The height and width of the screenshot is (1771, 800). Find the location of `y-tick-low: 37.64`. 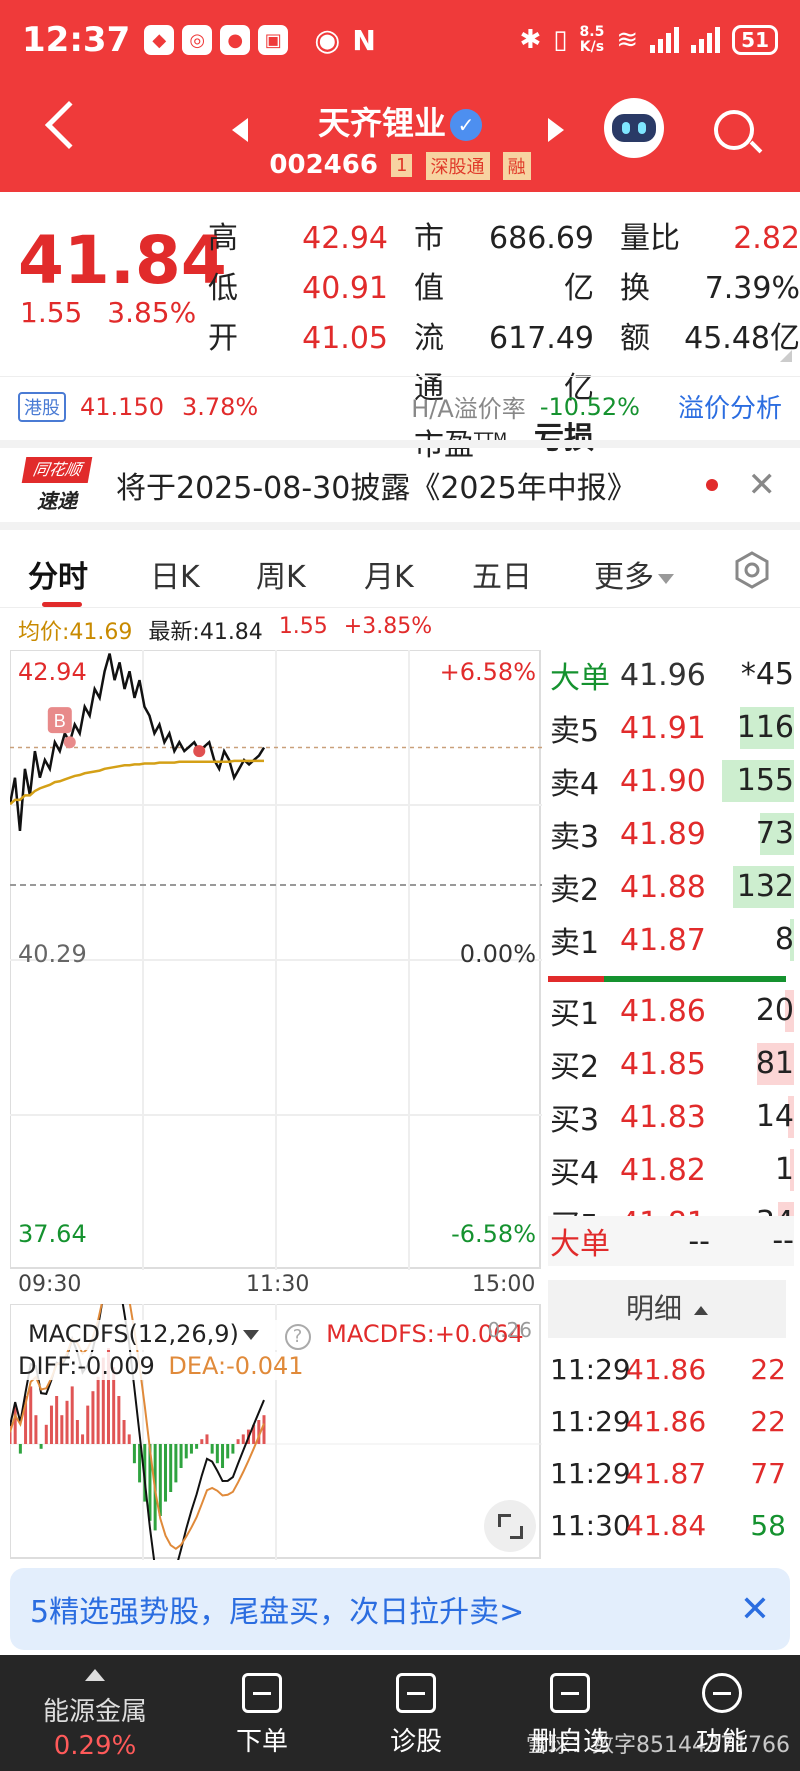

y-tick-low: 37.64 is located at coordinates (52, 1234).